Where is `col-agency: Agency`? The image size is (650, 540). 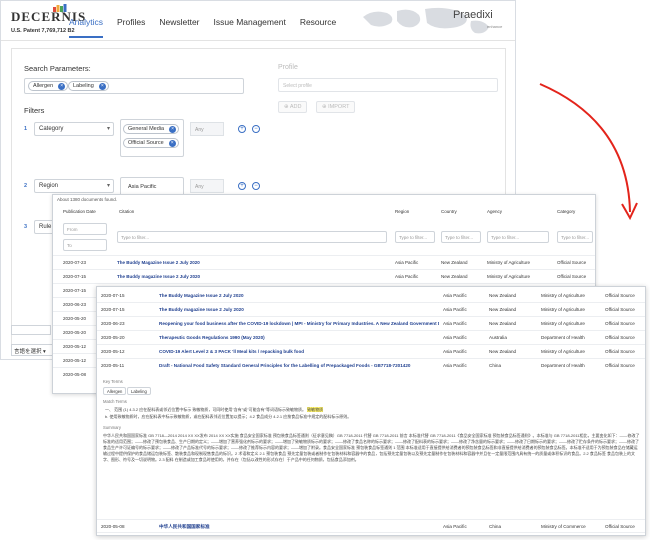 col-agency: Agency is located at coordinates (494, 211).